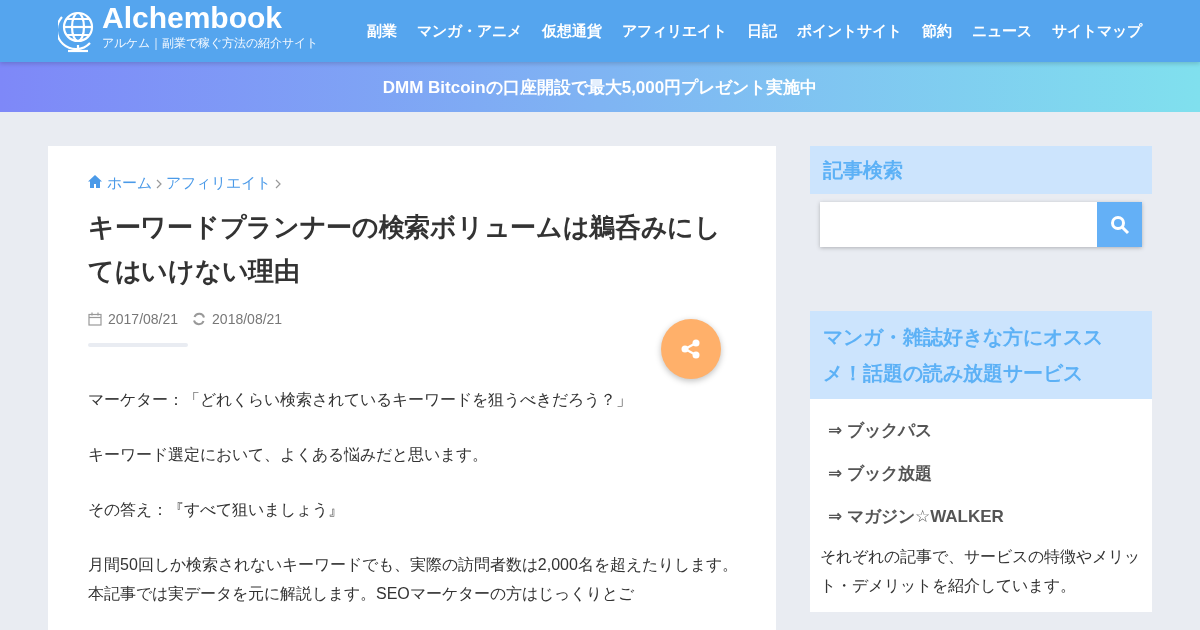 This screenshot has height=630, width=1200. Describe the element at coordinates (199, 319) in the screenshot. I see `refresh-icon` at that location.